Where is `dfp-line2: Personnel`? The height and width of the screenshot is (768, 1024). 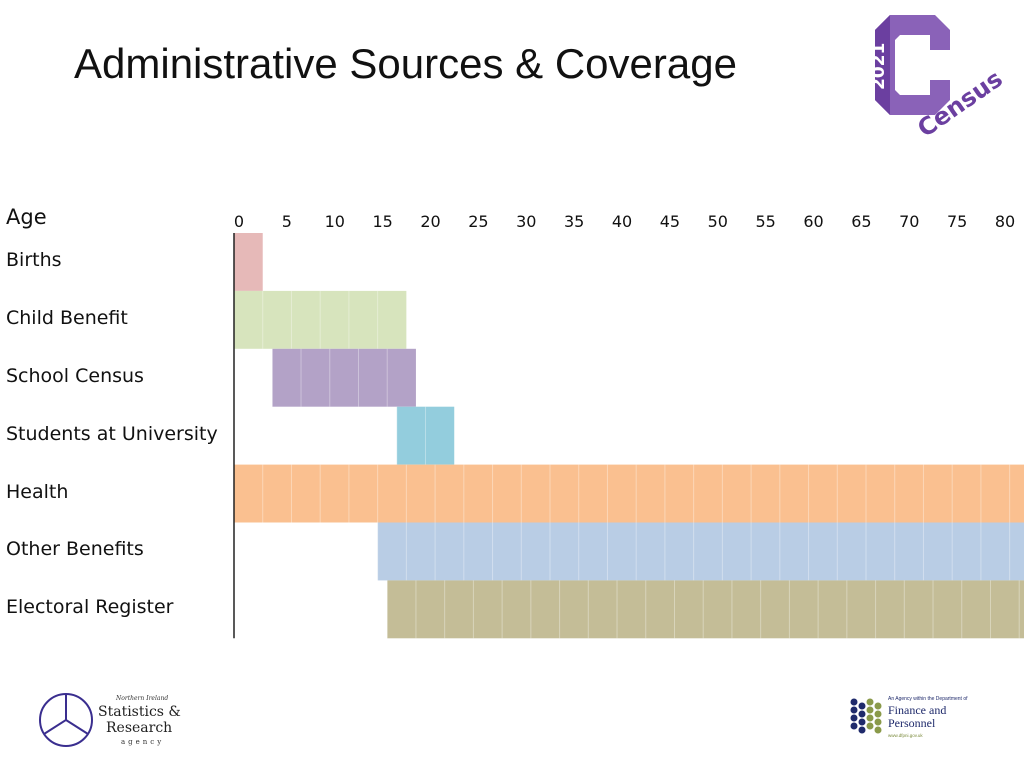 dfp-line2: Personnel is located at coordinates (912, 723).